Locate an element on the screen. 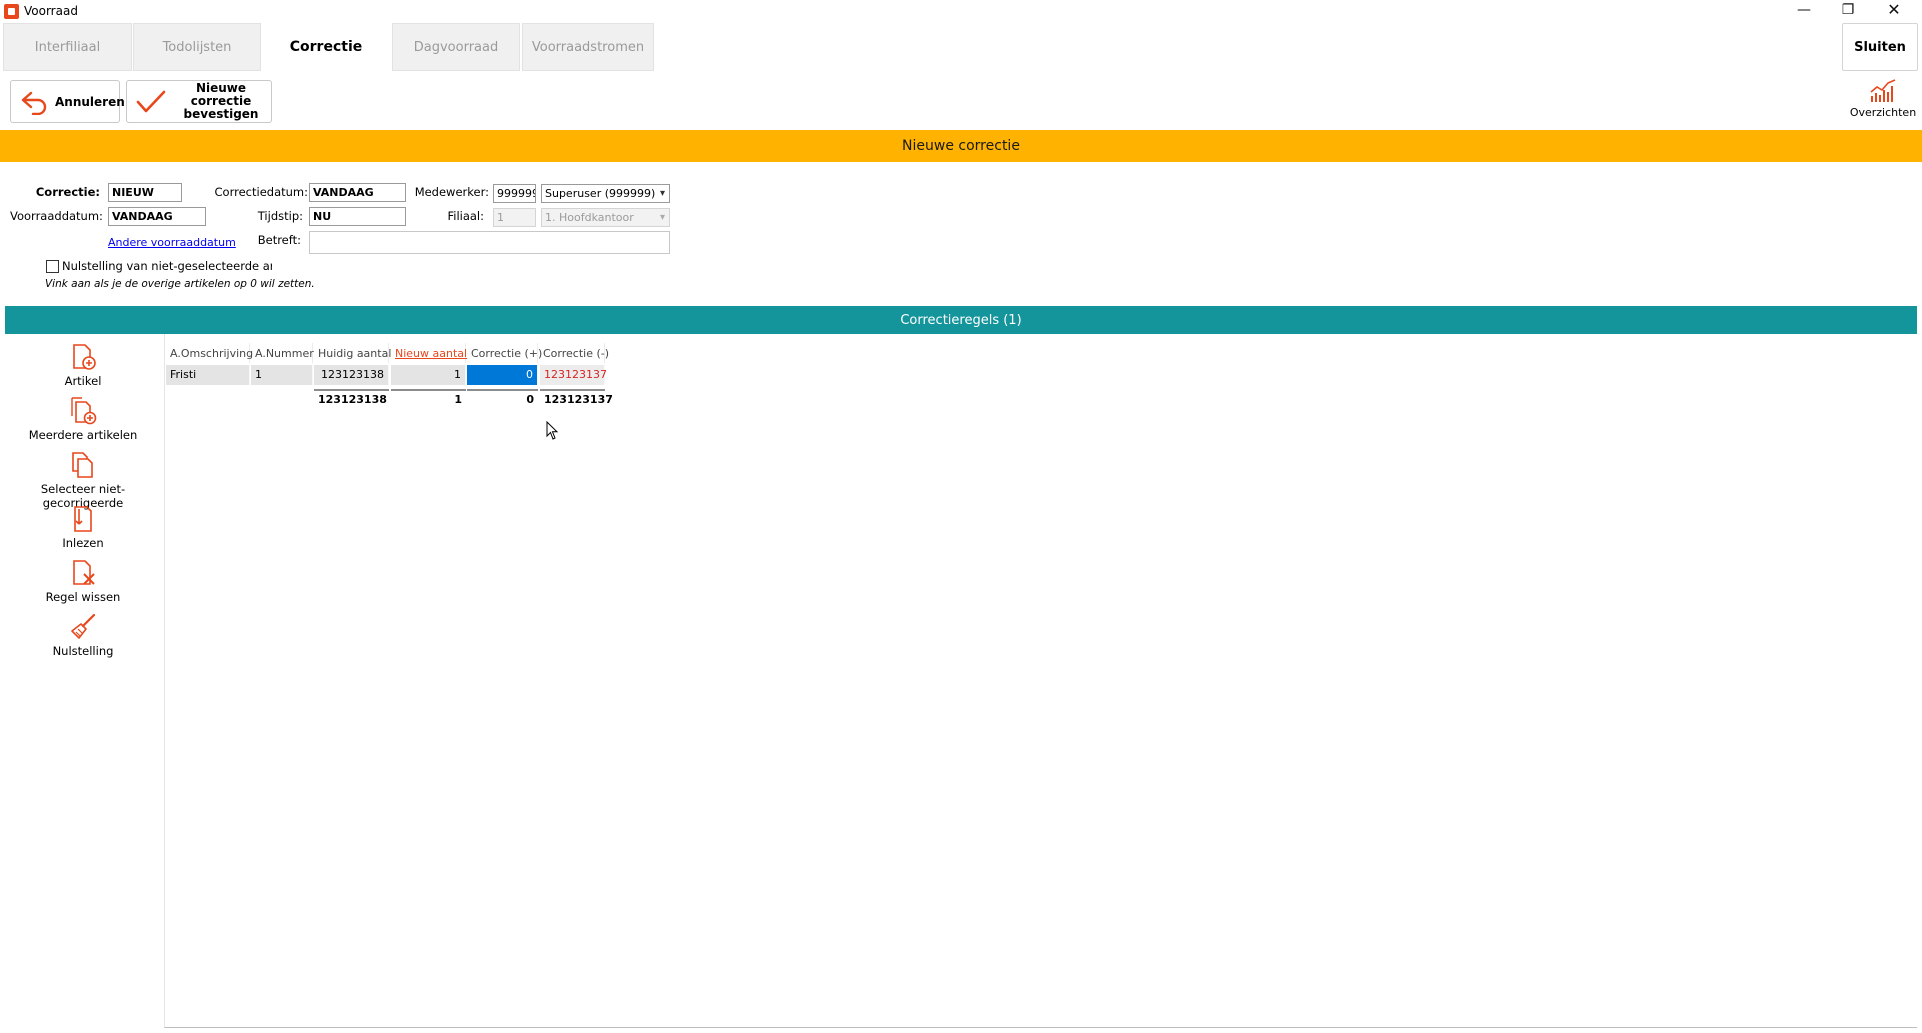  reset-label: Nulstelling is located at coordinates (83, 651).